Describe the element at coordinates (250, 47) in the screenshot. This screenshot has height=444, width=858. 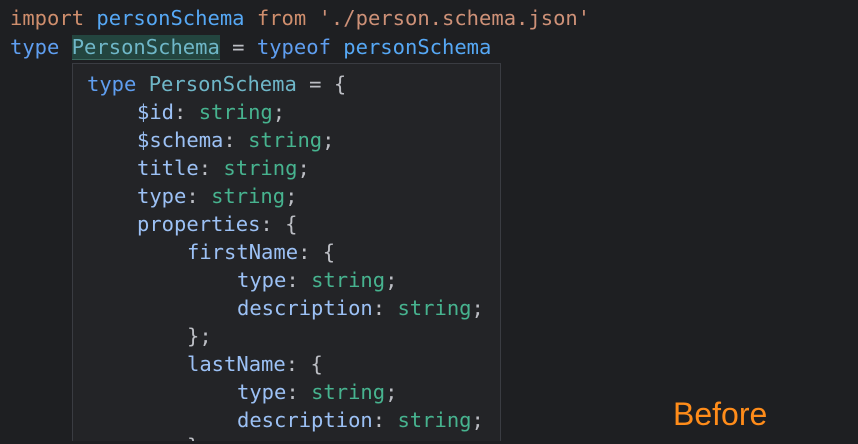
I see `code-line-type-declaration: type PersonSchema = typeof personSchema` at that location.